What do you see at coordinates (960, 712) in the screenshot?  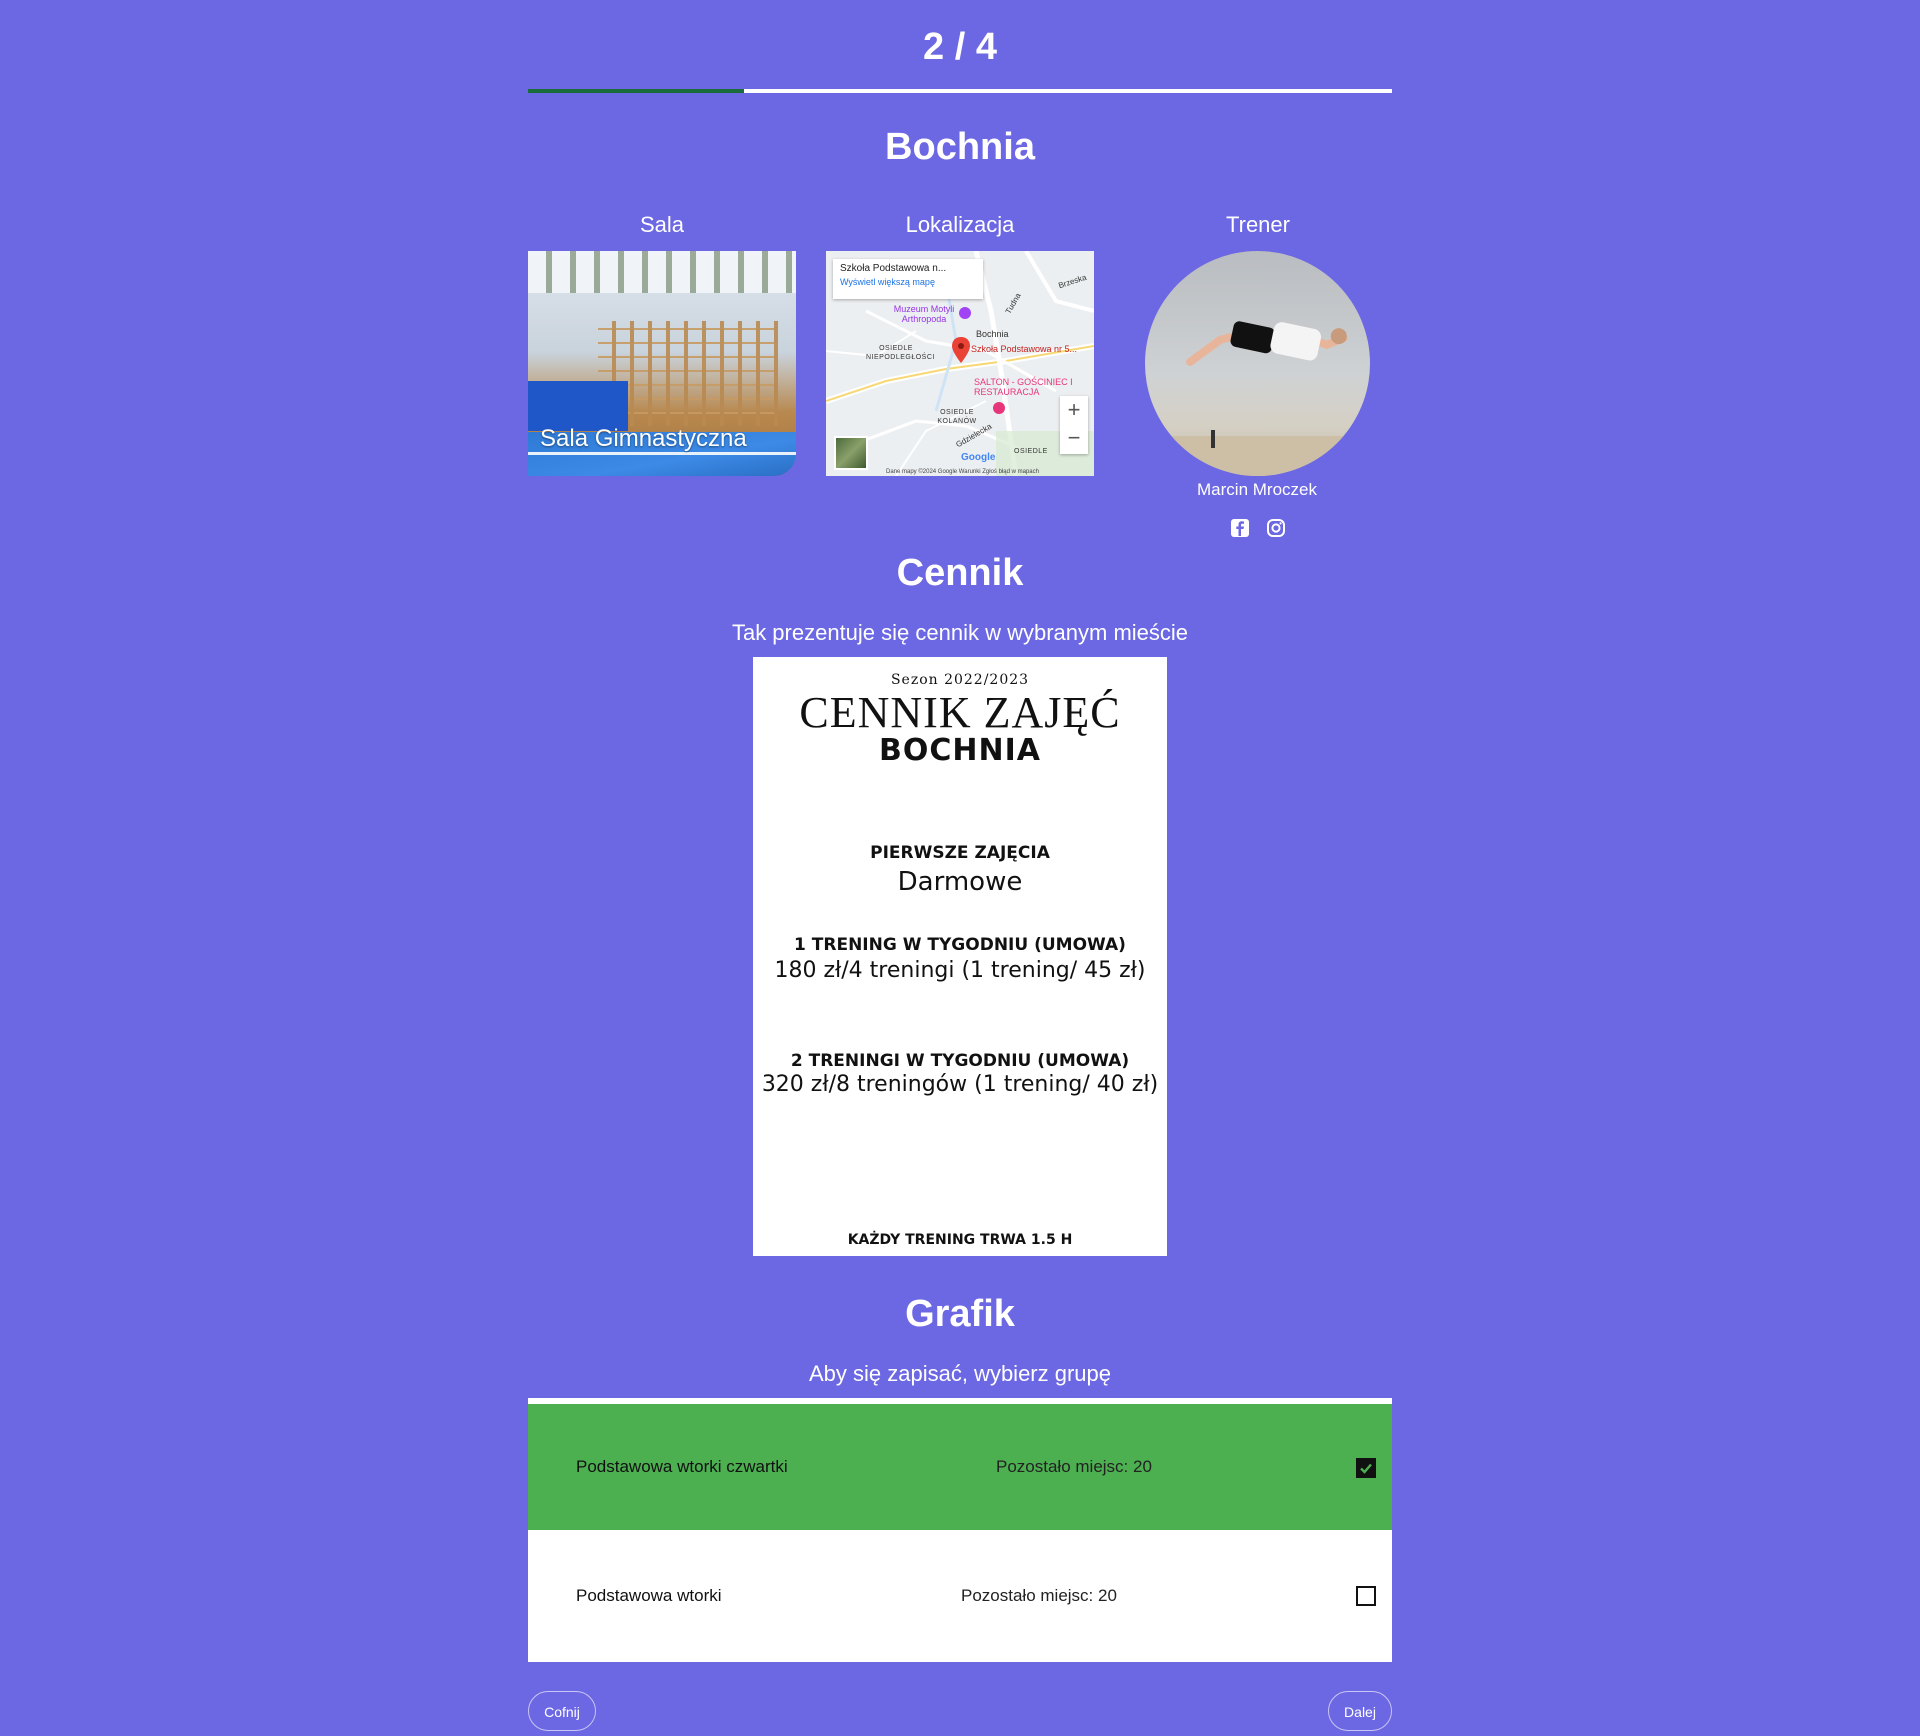 I see `price-heading: CENNIK ZAJĘĆ` at bounding box center [960, 712].